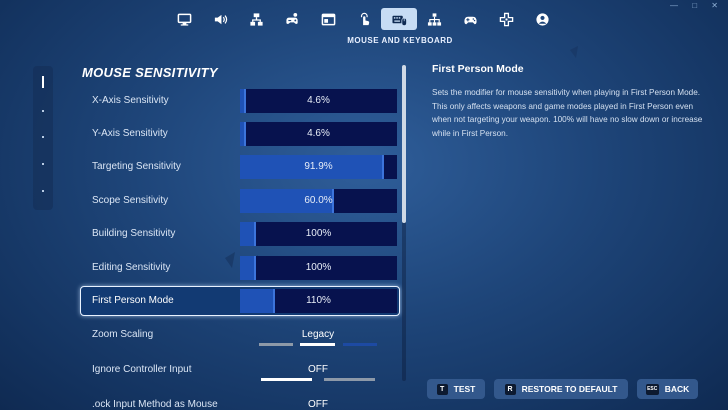 The width and height of the screenshot is (728, 410). What do you see at coordinates (130, 200) in the screenshot?
I see `slider-label: Scope Sensitivity` at bounding box center [130, 200].